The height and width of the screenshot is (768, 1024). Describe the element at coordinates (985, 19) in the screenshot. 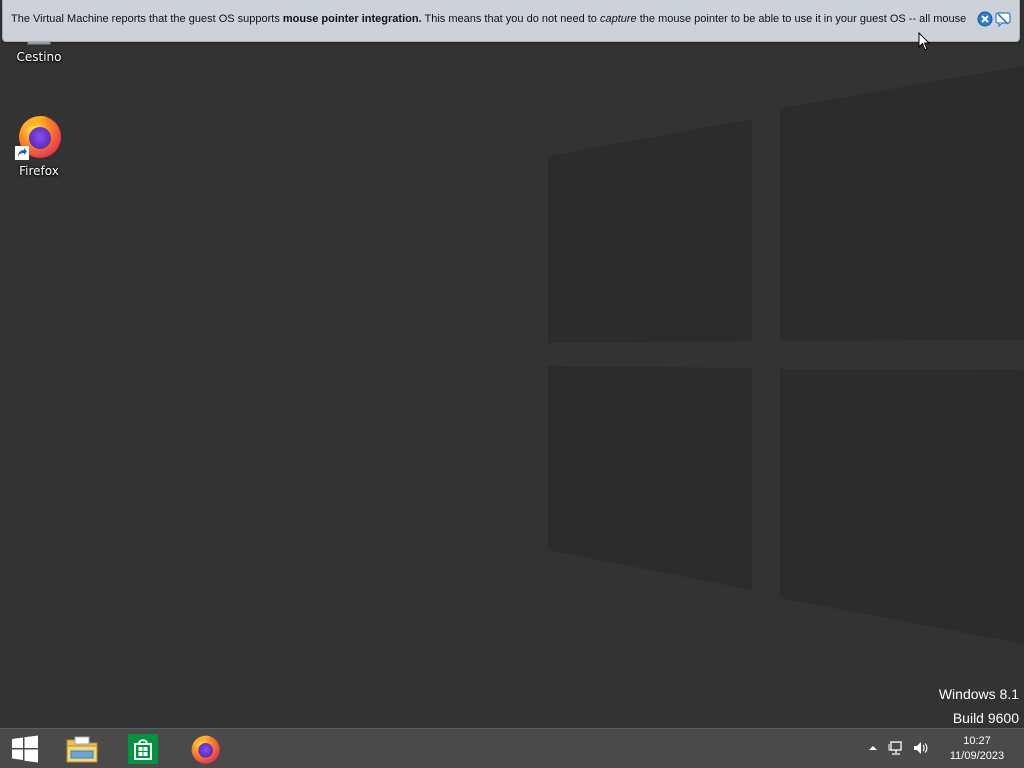

I see `close-icon` at that location.